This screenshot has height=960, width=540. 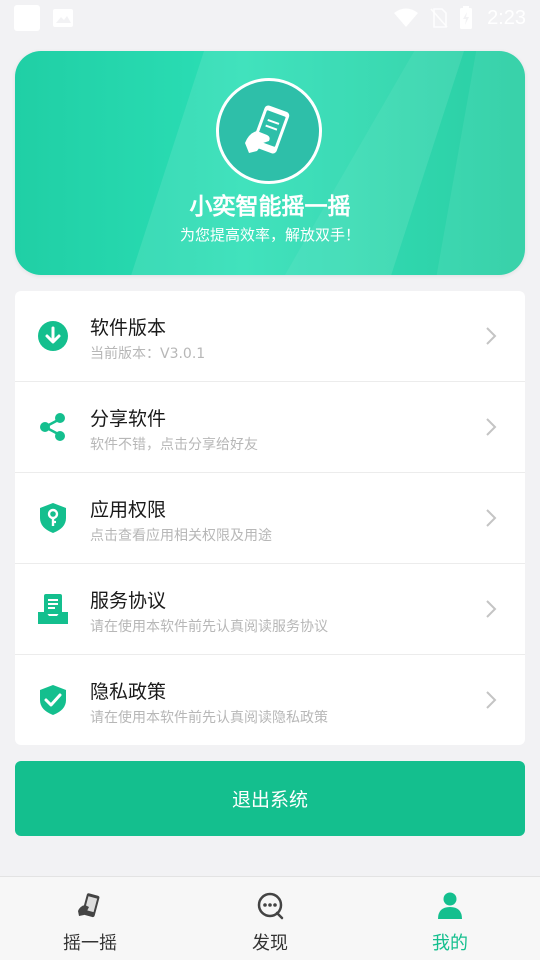 I want to click on menu-item-share: 分享软件 软件不错，点击分享给好友, so click(x=270, y=427).